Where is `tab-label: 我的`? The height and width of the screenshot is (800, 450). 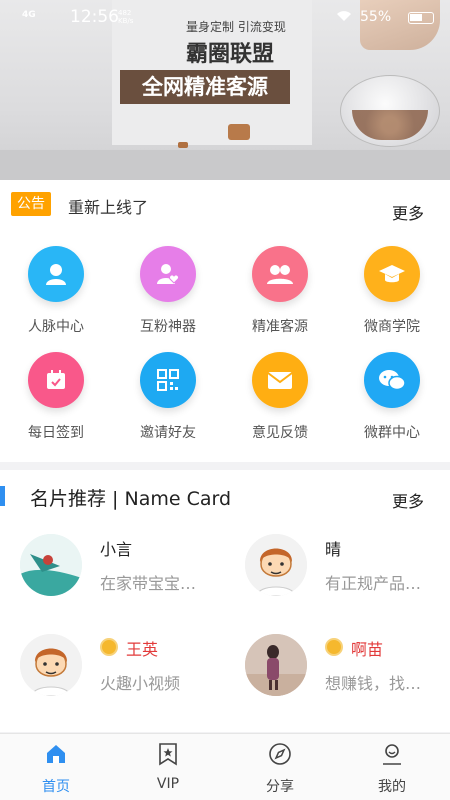 tab-label: 我的 is located at coordinates (392, 787).